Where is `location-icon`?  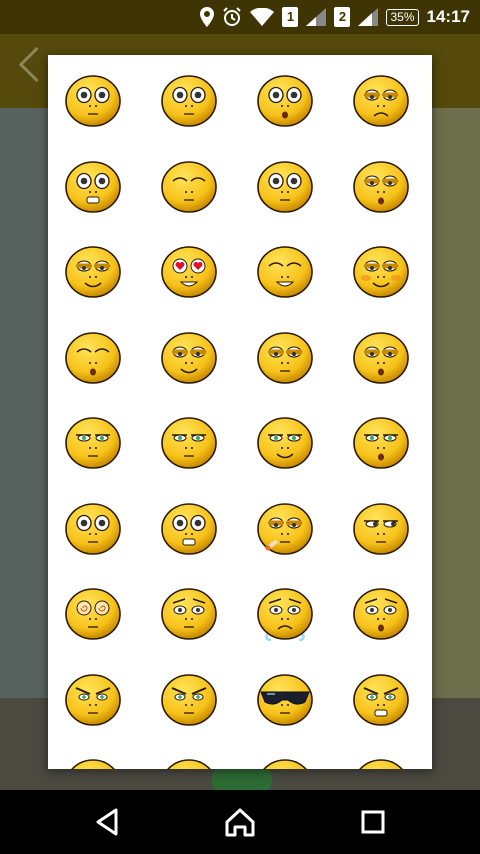 location-icon is located at coordinates (207, 17).